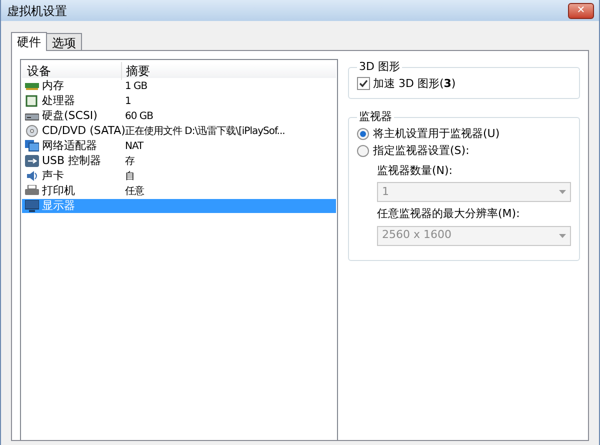  Describe the element at coordinates (32, 146) in the screenshot. I see `network-monitor-icon` at that location.